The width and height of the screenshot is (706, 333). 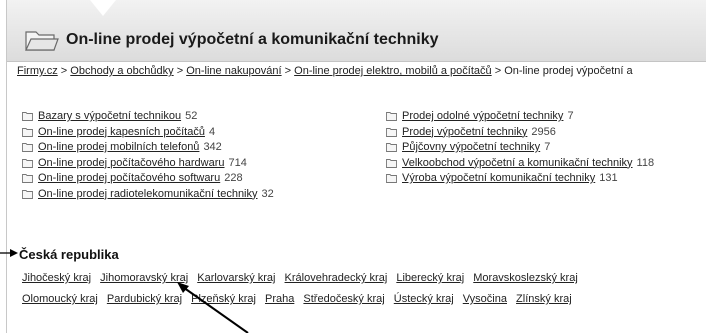 I want to click on region-link: Jihočeský kraj, so click(x=56, y=278).